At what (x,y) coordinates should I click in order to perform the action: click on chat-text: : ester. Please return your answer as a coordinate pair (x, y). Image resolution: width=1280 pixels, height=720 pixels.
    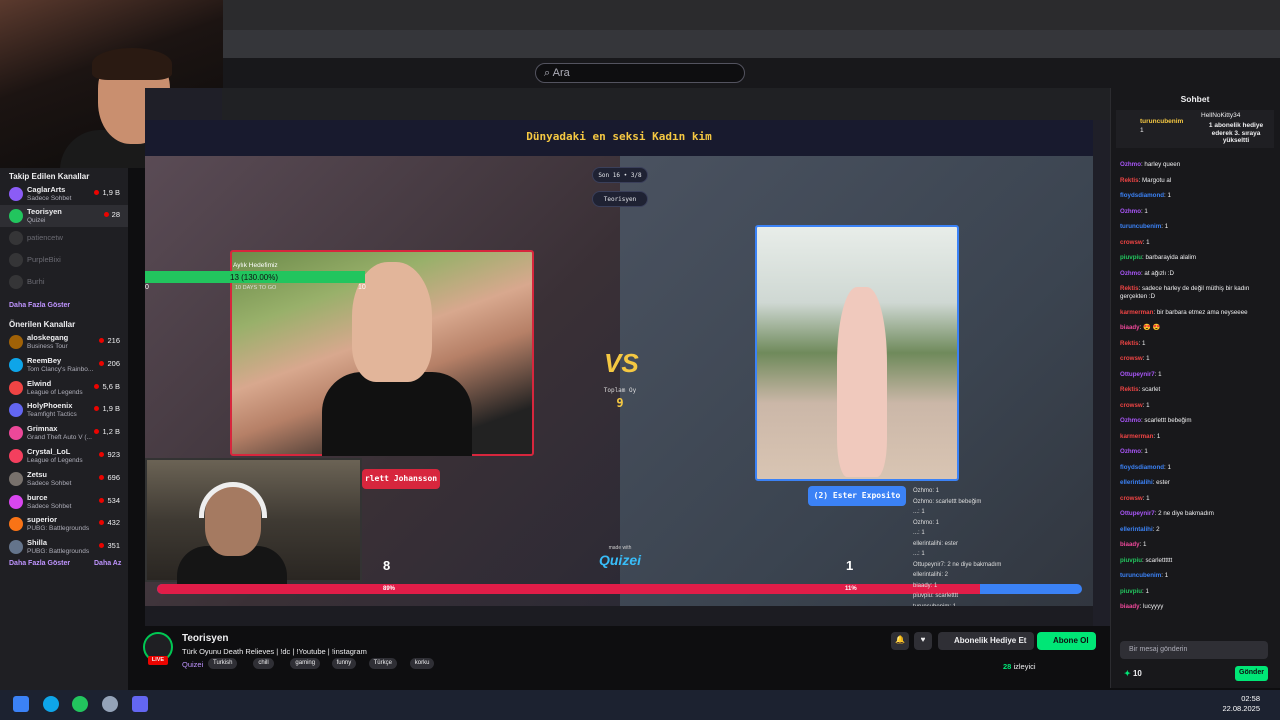
    Looking at the image, I should click on (1161, 482).